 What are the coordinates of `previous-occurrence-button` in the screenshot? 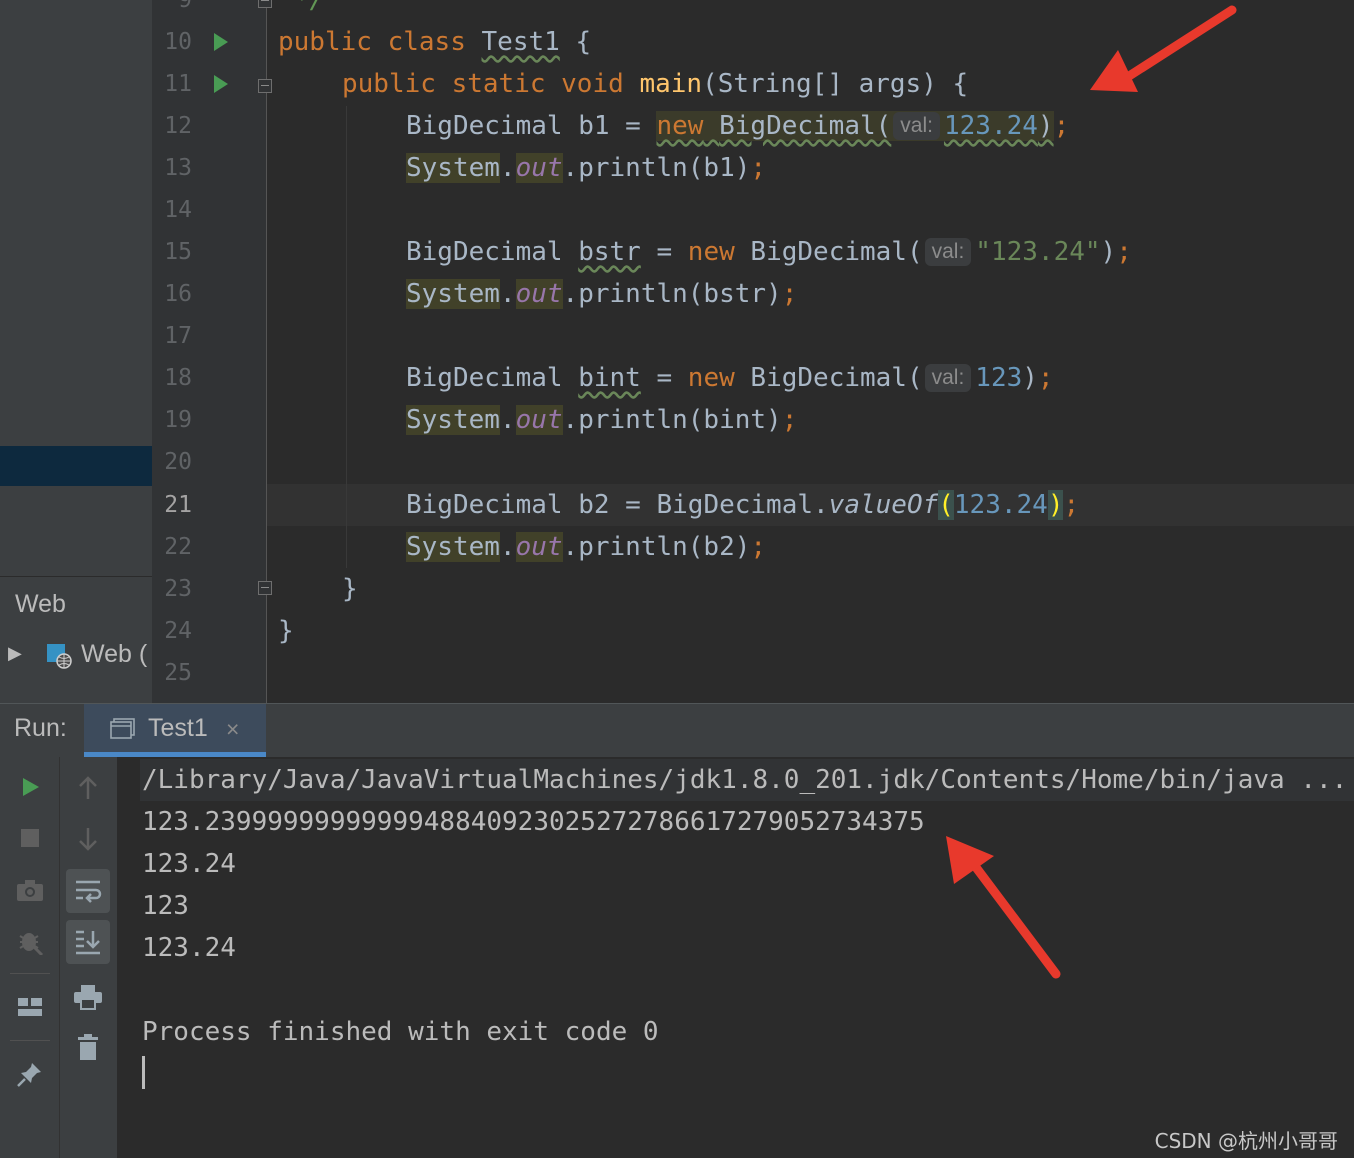 It's located at (88, 788).